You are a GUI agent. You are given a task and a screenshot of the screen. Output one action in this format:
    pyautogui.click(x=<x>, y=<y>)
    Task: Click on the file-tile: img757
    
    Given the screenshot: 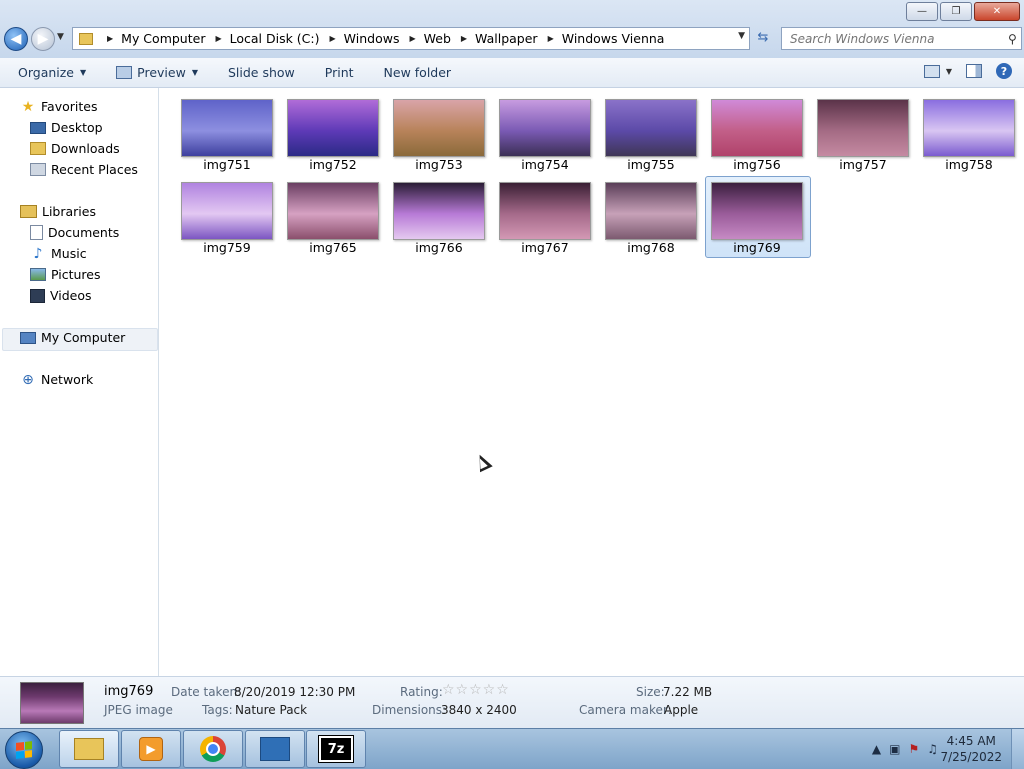 What is the action you would take?
    pyautogui.click(x=864, y=134)
    